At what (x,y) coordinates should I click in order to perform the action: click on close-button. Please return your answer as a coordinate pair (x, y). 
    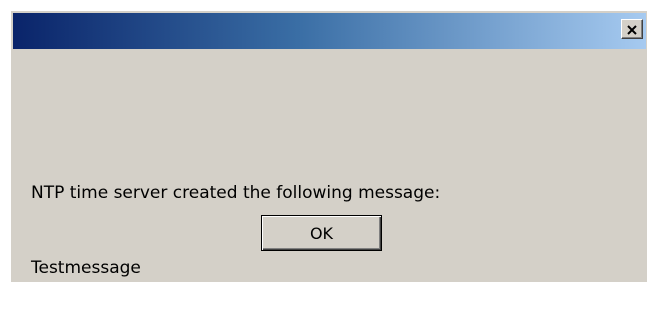
    Looking at the image, I should click on (632, 29).